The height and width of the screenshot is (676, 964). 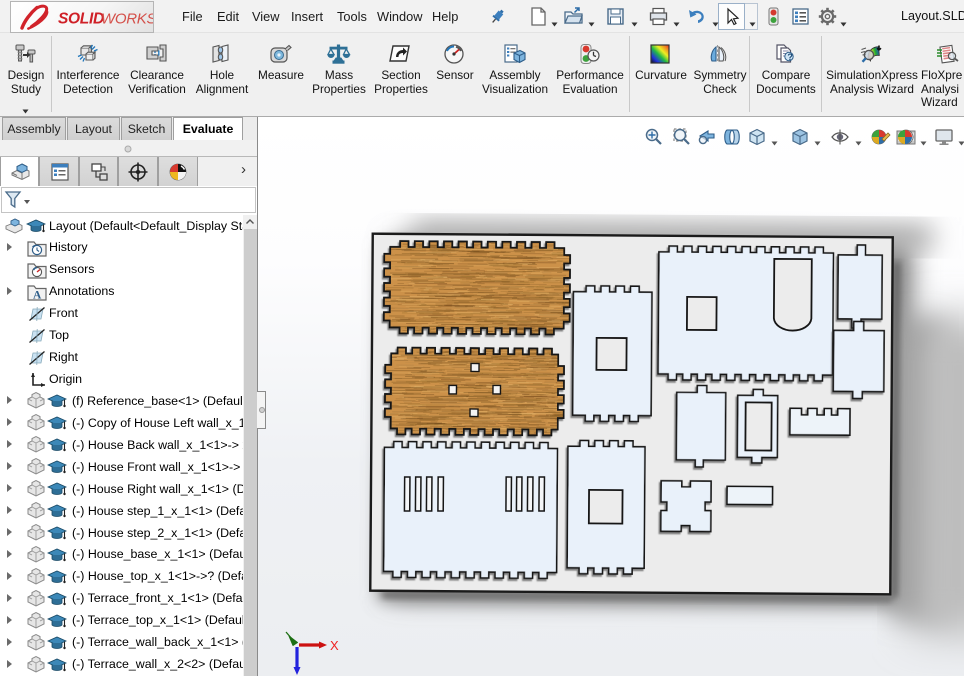 I want to click on svg-text: X, so click(x=334, y=645).